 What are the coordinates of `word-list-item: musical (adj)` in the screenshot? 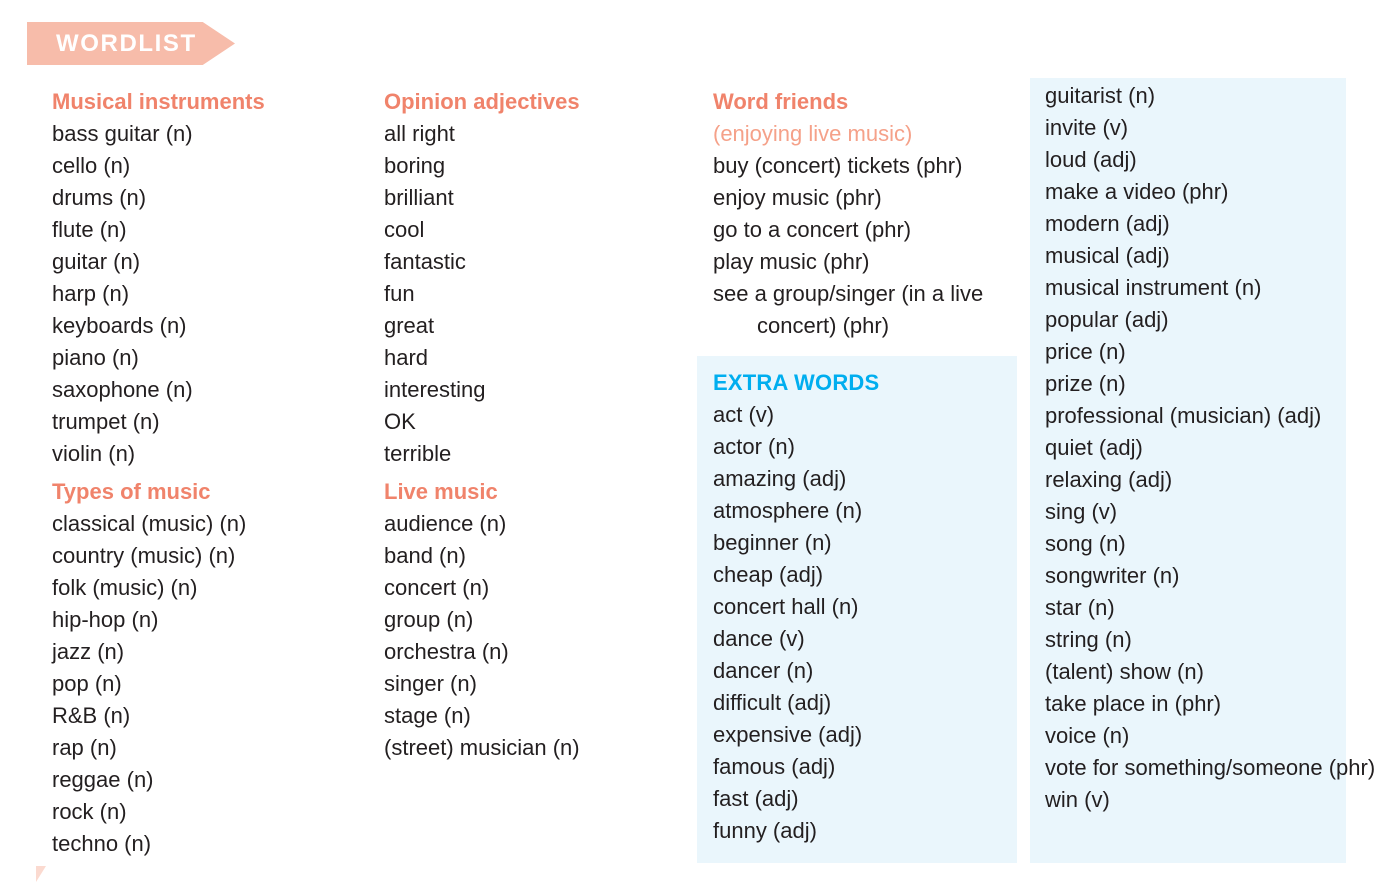 It's located at (1107, 255).